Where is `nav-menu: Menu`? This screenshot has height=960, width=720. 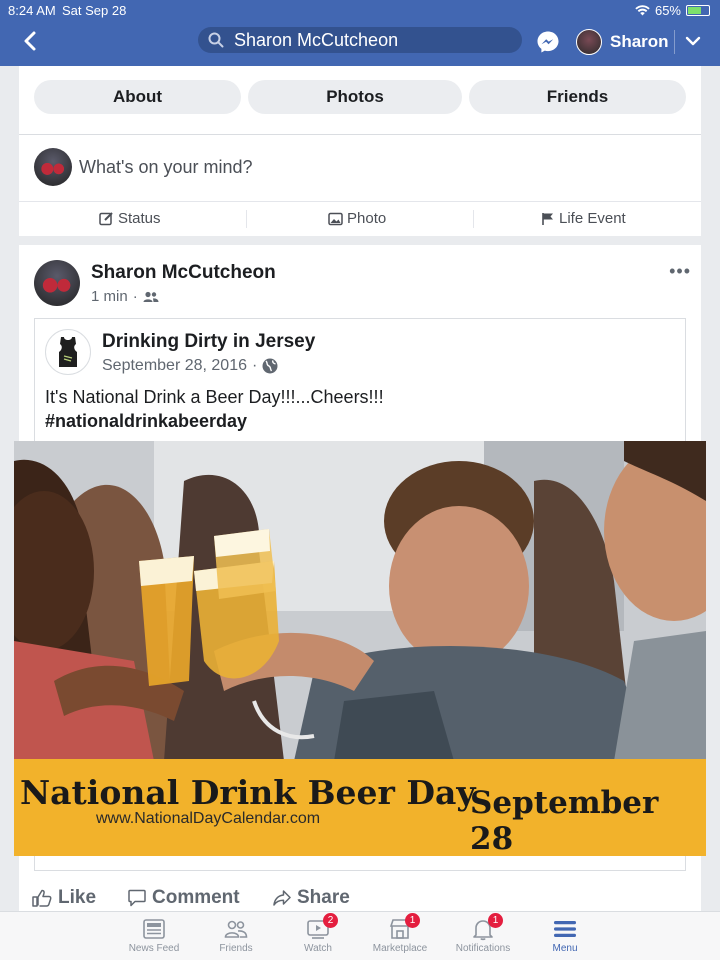 nav-menu: Menu is located at coordinates (565, 935).